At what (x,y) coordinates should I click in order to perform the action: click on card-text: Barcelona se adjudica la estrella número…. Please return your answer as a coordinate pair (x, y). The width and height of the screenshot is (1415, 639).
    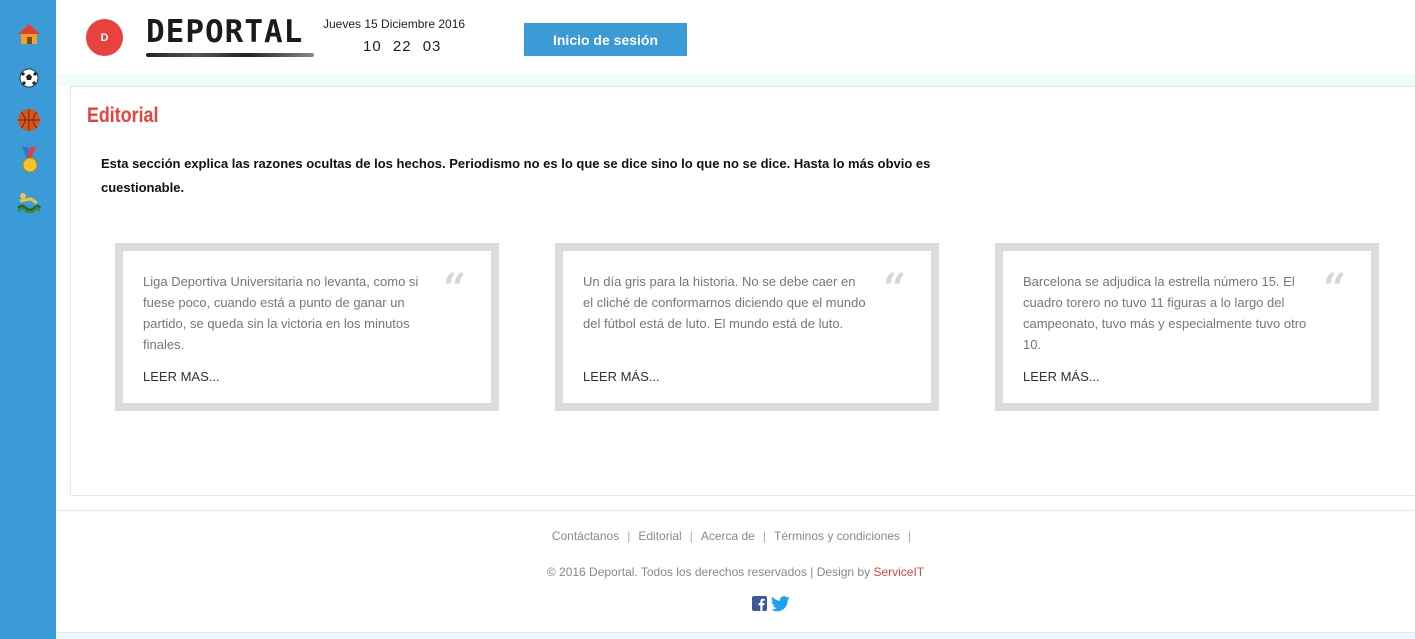
    Looking at the image, I should click on (1165, 313).